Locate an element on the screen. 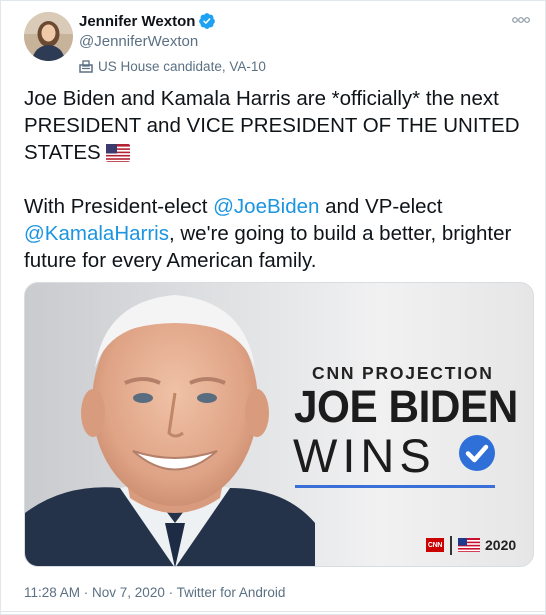 The image size is (546, 615). ballot-box-icon is located at coordinates (86, 66).